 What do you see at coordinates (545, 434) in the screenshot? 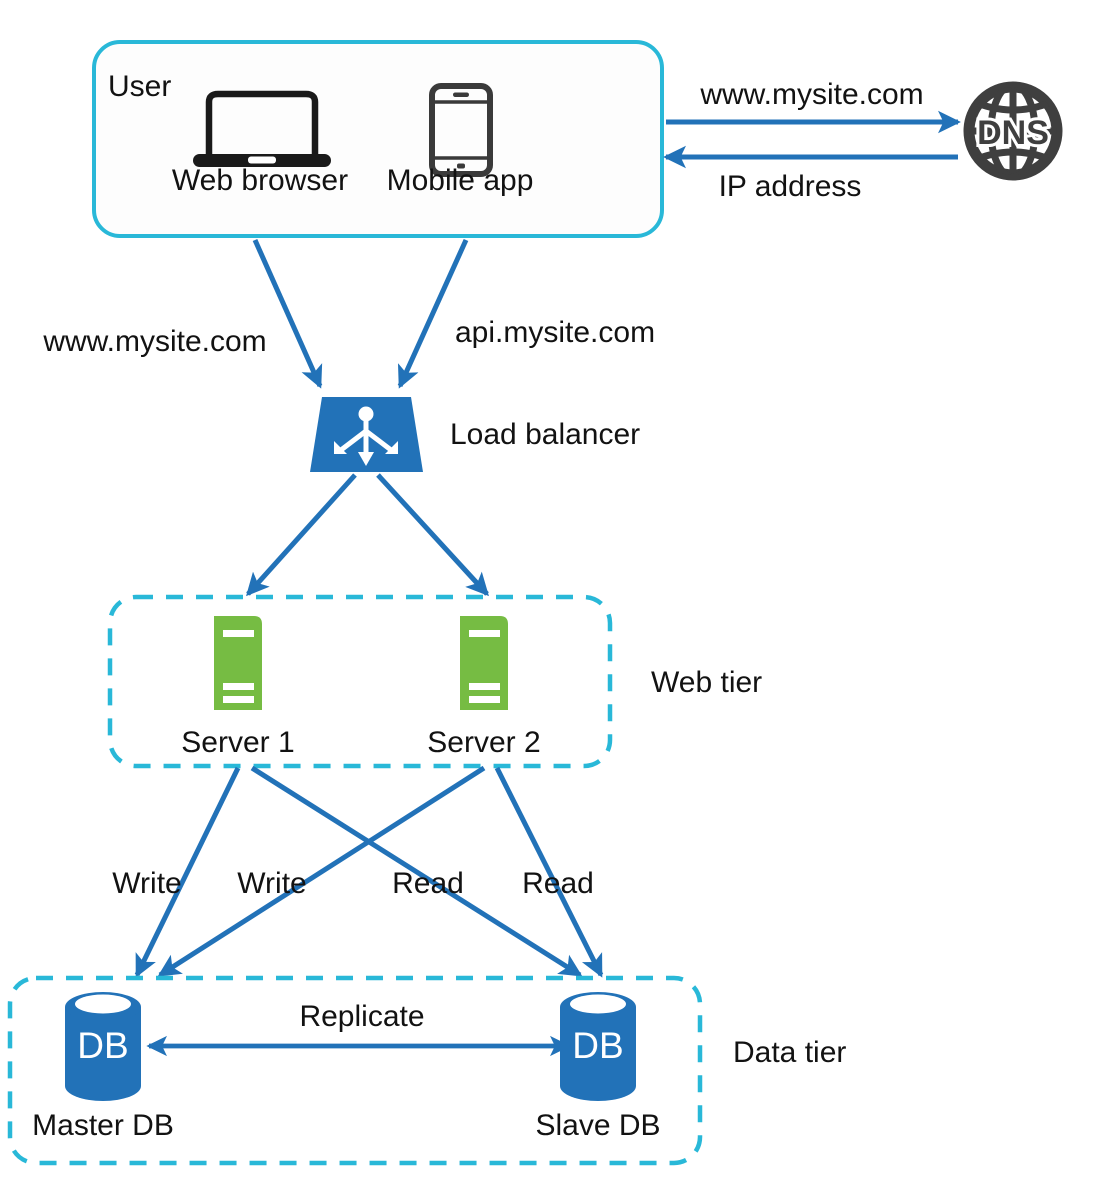
I see `load-balancer-label: Load balancer` at bounding box center [545, 434].